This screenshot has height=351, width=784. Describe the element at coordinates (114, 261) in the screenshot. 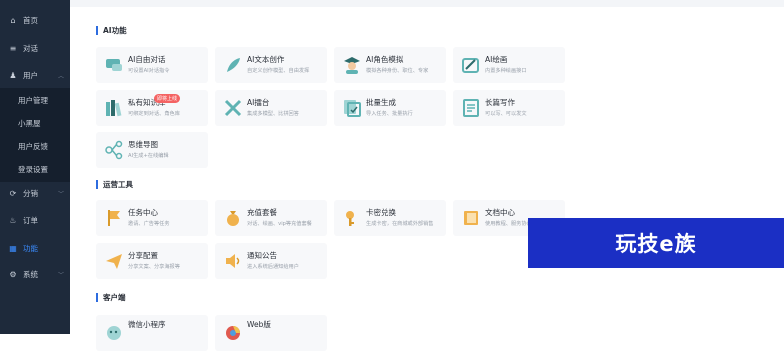

I see `paper-plane-icon` at that location.